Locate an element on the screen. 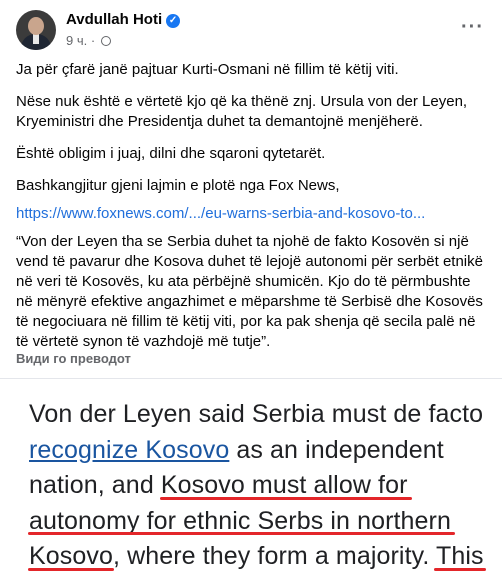 The width and height of the screenshot is (502, 582). image-text-part-1: Von der Leyen said Serbia must de facto is located at coordinates (256, 414).